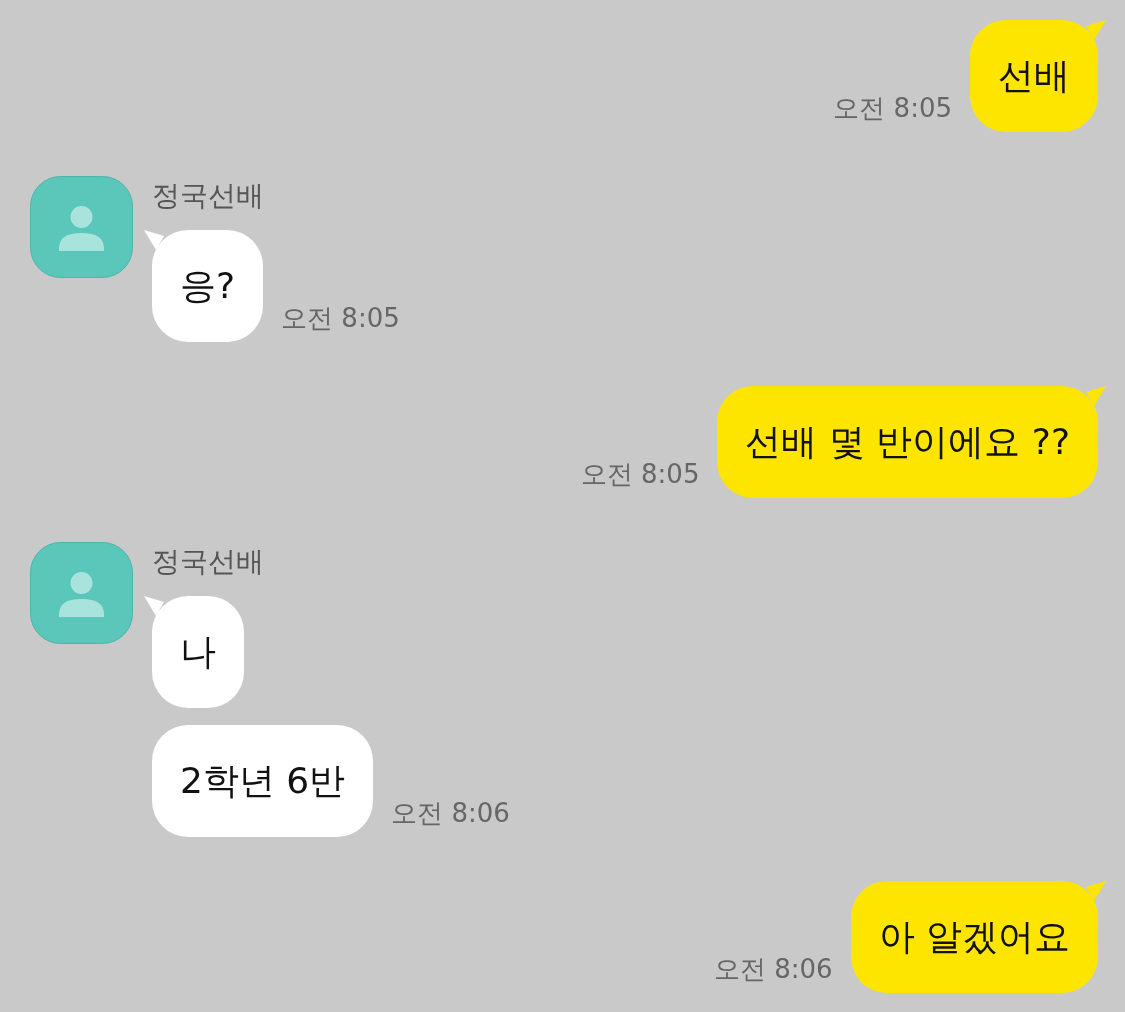 The width and height of the screenshot is (1125, 1012). Describe the element at coordinates (974, 937) in the screenshot. I see `message-bubble: 아 알겠어요` at that location.